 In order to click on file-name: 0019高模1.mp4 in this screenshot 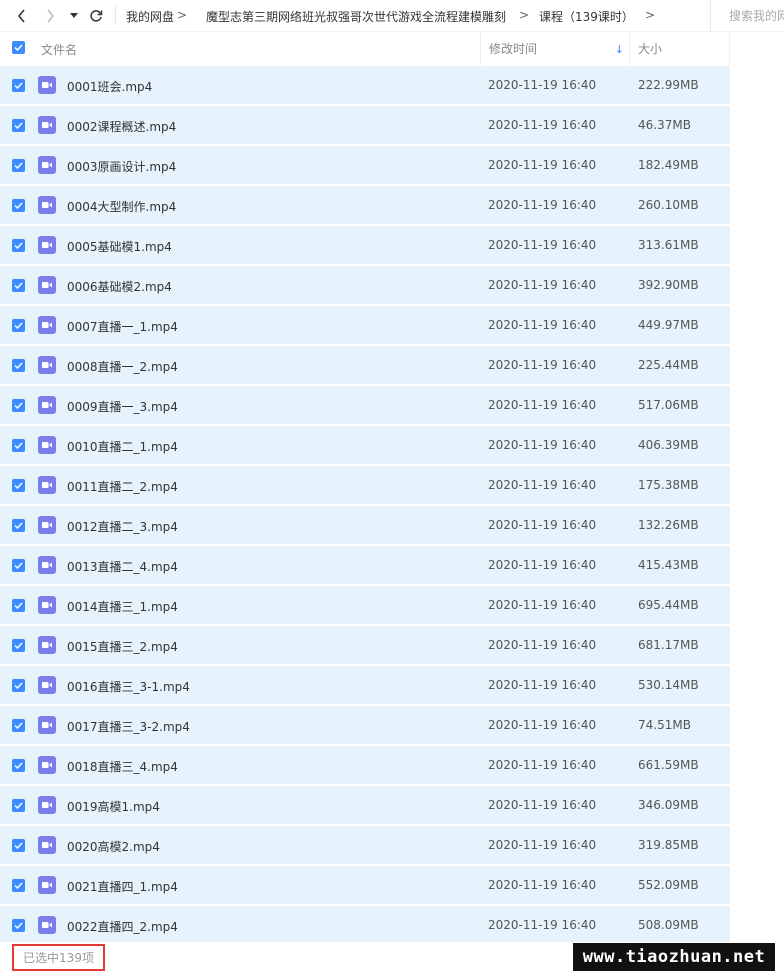, I will do `click(113, 806)`.